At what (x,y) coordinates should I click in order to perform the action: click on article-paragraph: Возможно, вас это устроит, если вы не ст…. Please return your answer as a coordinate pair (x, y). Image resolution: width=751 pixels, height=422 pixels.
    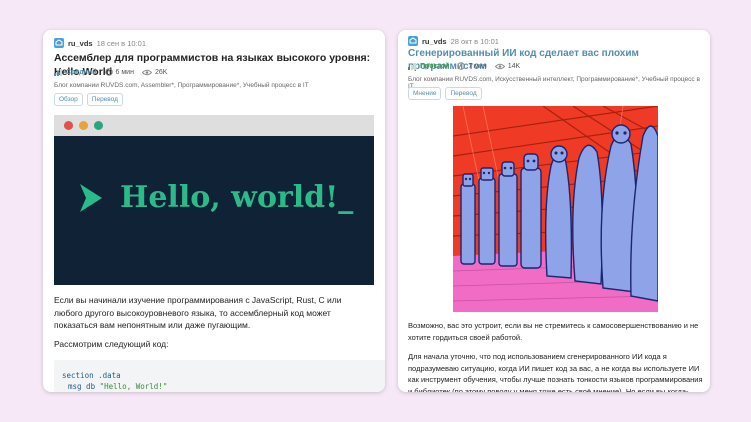
    Looking at the image, I should click on (553, 331).